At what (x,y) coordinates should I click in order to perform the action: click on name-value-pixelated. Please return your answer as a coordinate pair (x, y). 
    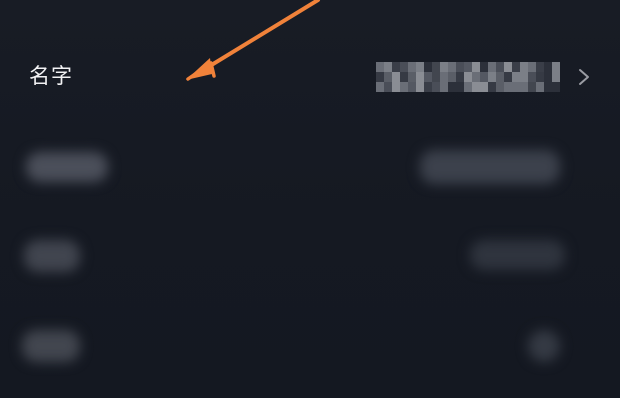
    Looking at the image, I should click on (468, 77).